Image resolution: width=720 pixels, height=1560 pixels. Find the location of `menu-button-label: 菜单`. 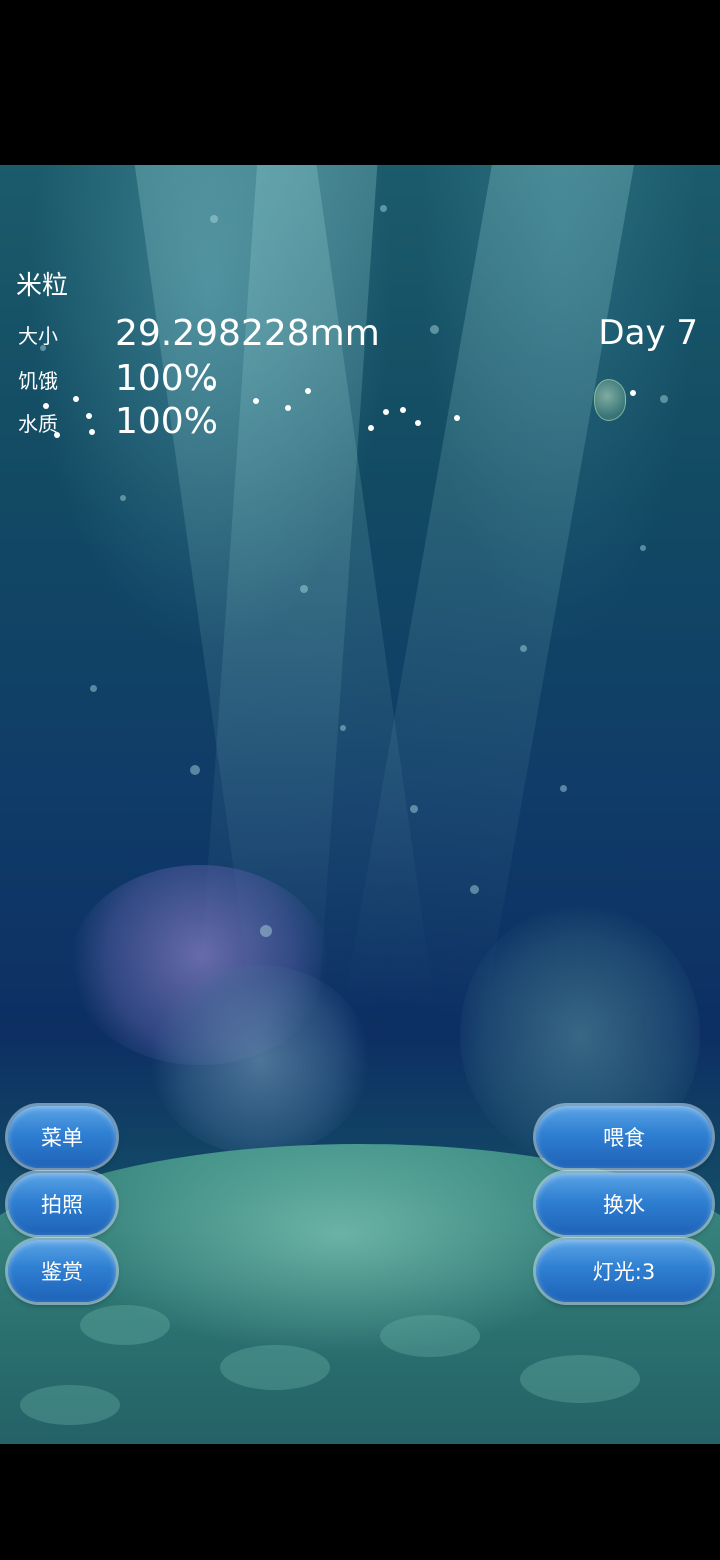

menu-button-label: 菜单 is located at coordinates (62, 1138).